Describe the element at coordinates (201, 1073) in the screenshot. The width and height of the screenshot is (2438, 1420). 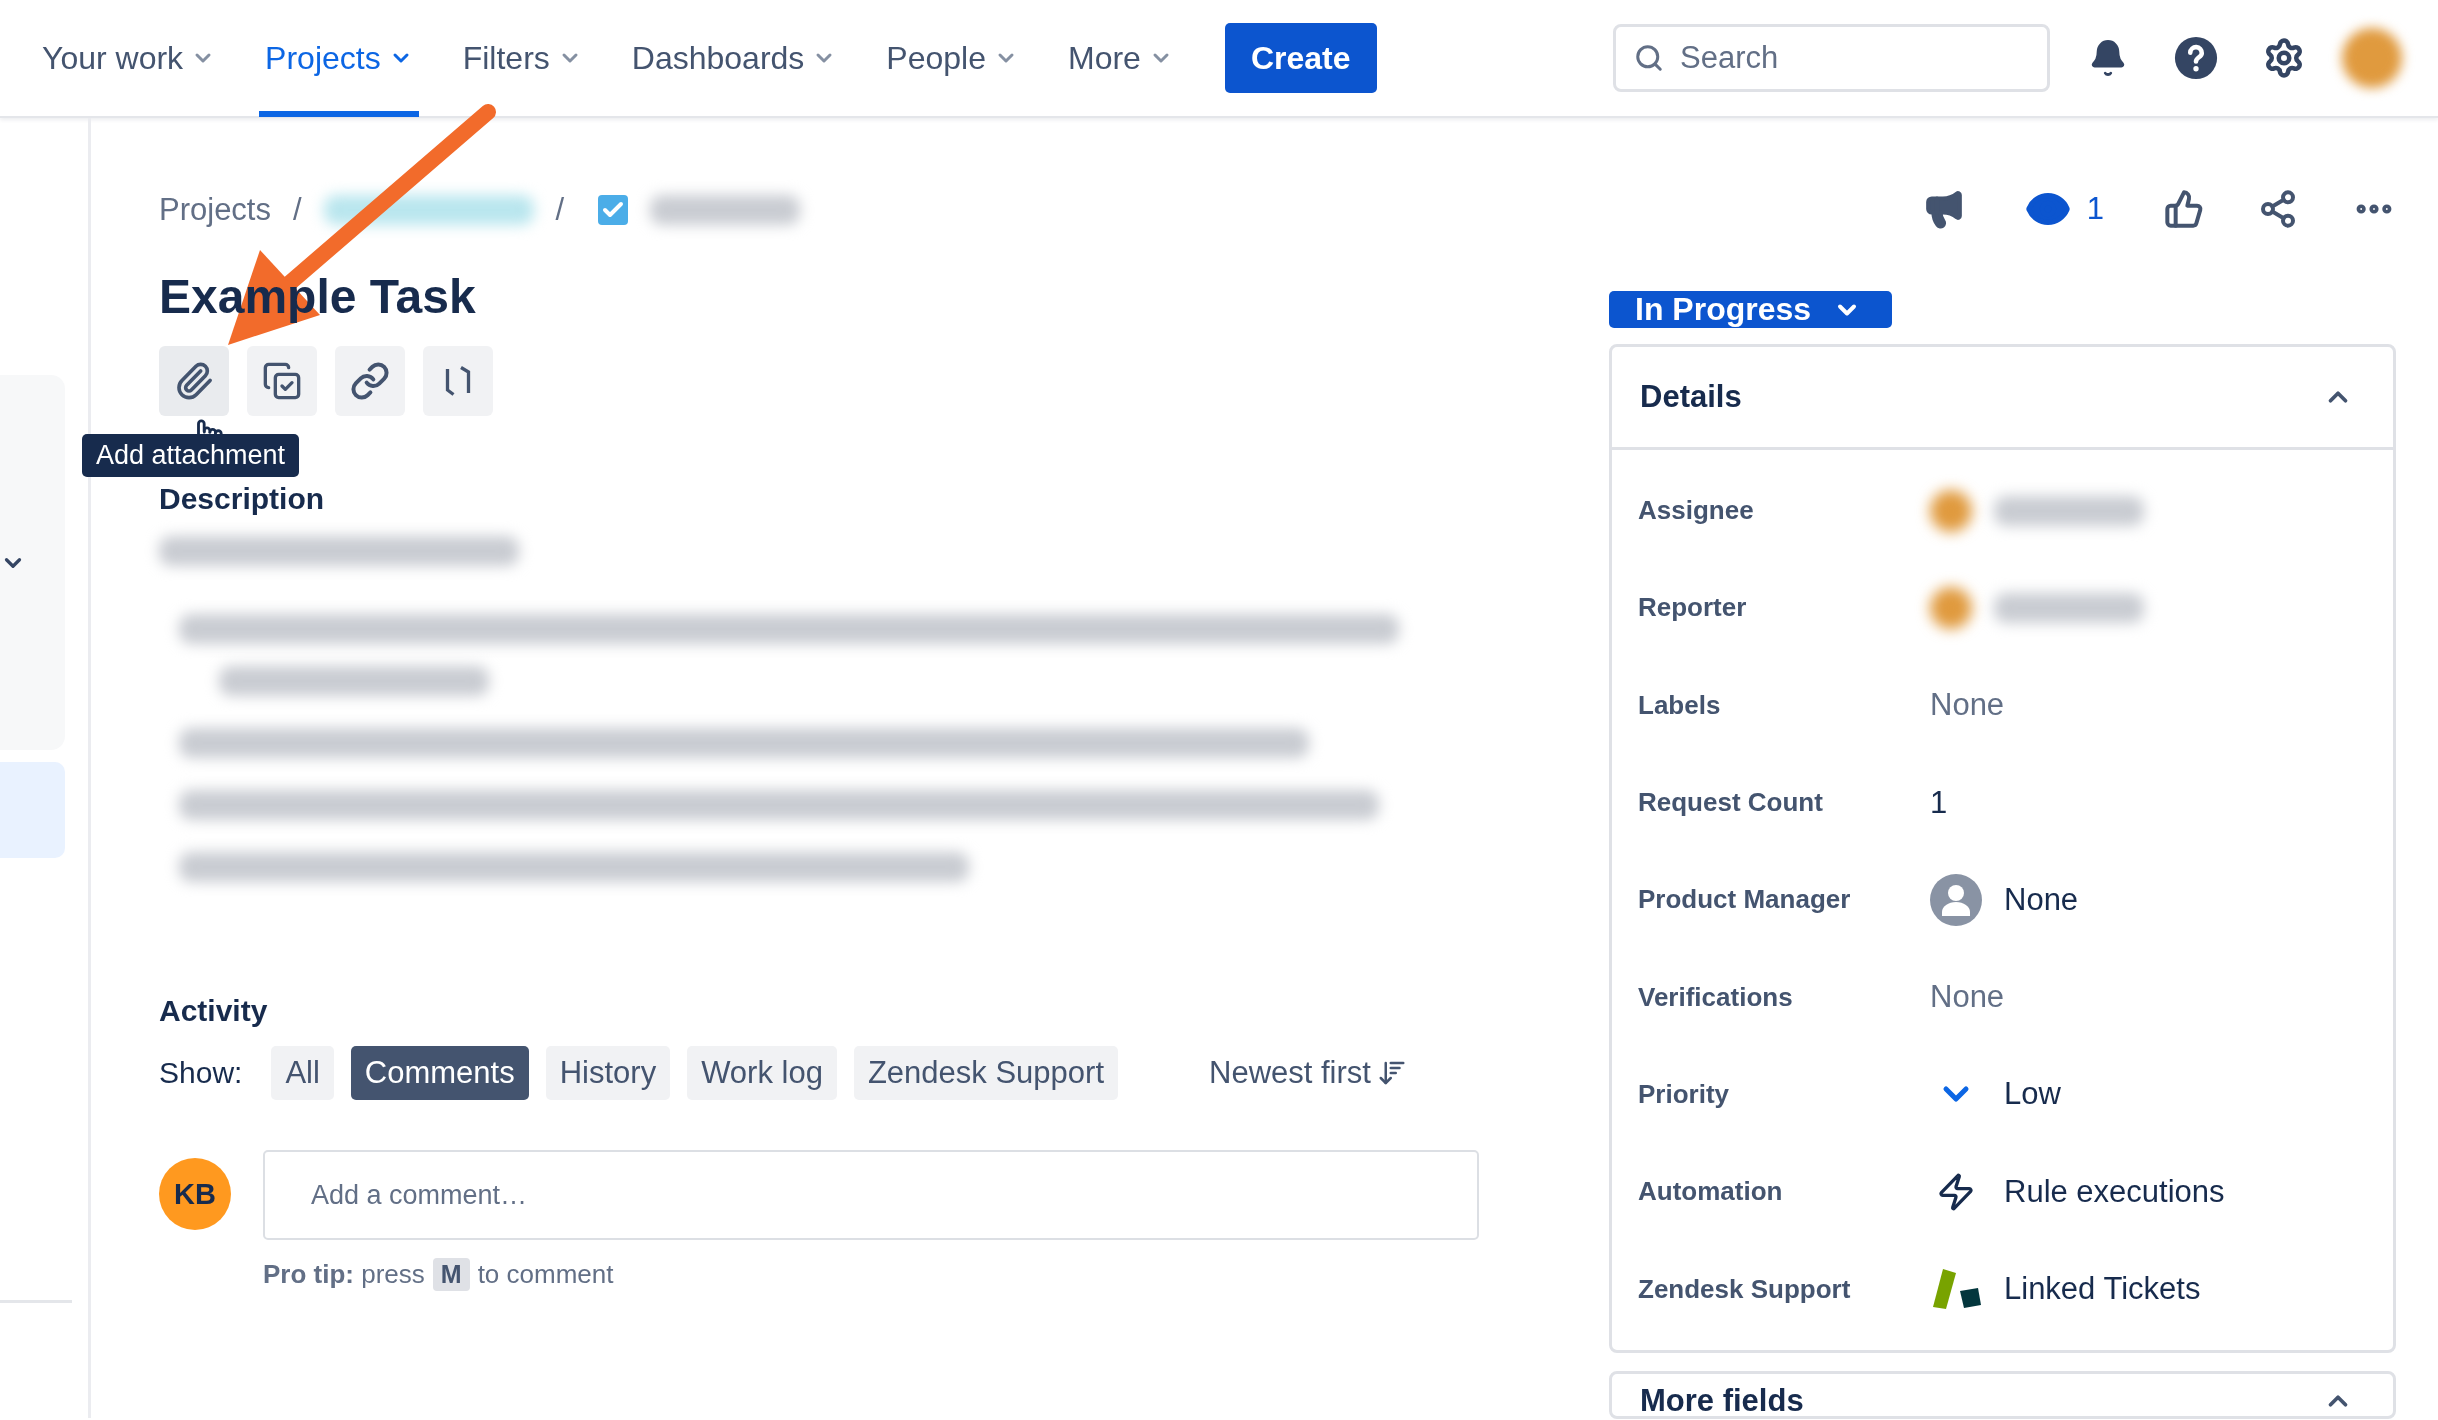
I see `show-label: Show:` at that location.